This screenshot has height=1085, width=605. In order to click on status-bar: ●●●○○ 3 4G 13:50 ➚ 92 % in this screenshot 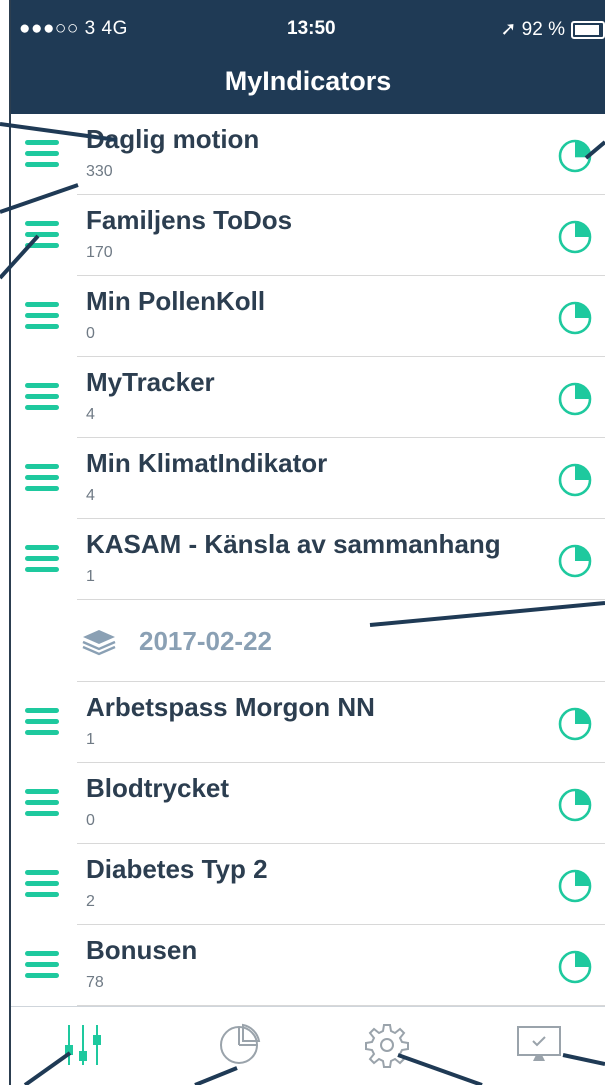, I will do `click(308, 29)`.